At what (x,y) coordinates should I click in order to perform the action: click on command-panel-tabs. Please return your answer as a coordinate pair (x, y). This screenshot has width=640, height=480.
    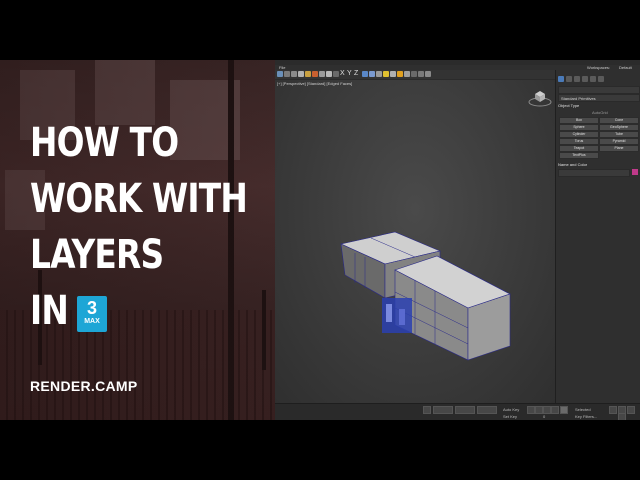
    Looking at the image, I should click on (598, 79).